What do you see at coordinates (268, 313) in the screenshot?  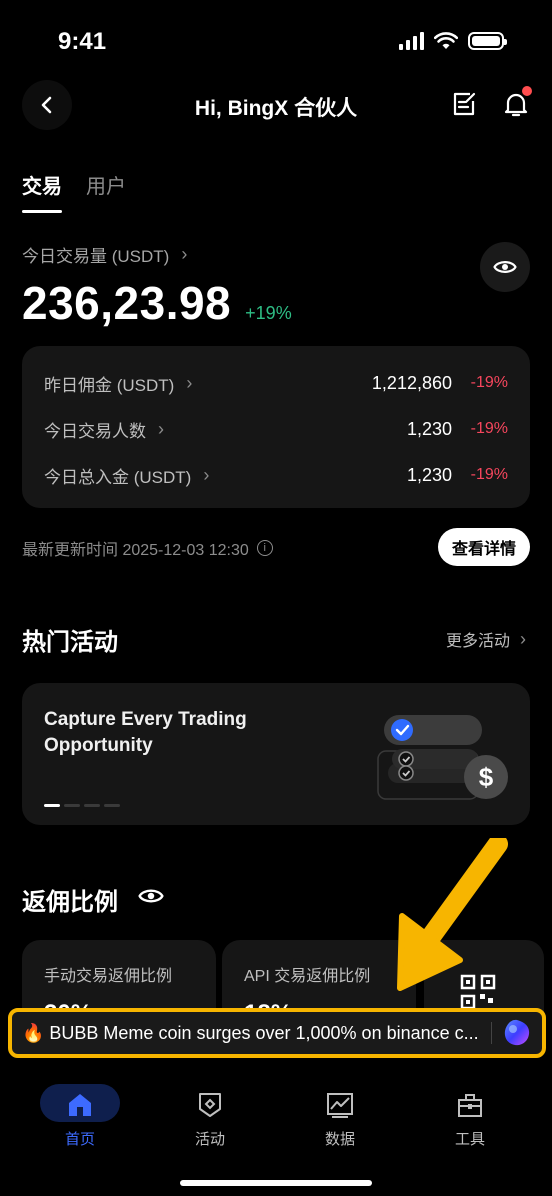 I see `volume-change: +19%` at bounding box center [268, 313].